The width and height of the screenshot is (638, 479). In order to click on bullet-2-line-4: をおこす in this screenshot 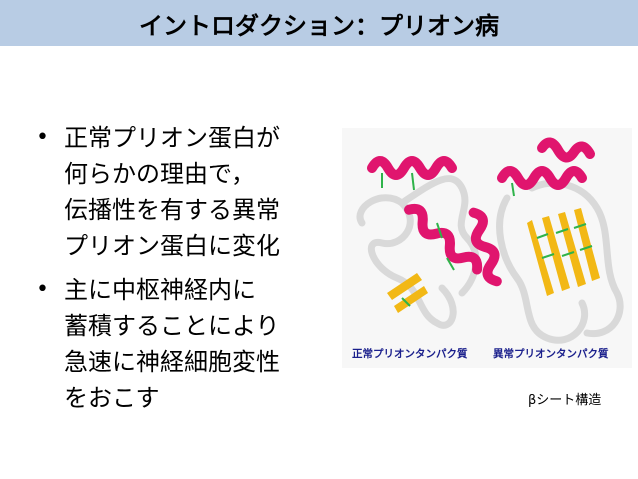, I will do `click(112, 398)`.